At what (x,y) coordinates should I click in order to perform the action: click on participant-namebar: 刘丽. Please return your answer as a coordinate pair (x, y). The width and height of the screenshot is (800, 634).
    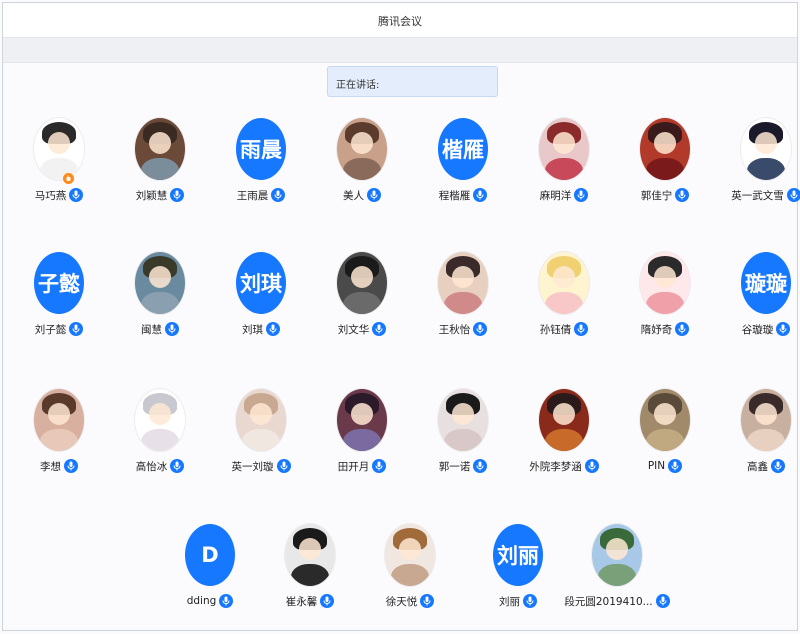
    Looking at the image, I should click on (518, 601).